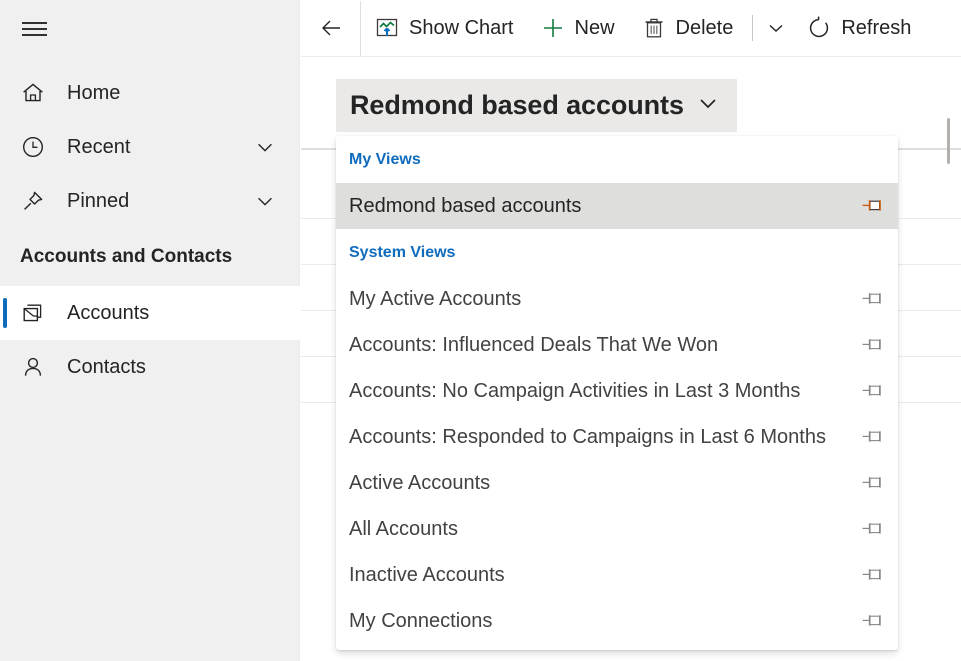 This screenshot has width=961, height=661. What do you see at coordinates (876, 28) in the screenshot?
I see `refresh-label: Refresh` at bounding box center [876, 28].